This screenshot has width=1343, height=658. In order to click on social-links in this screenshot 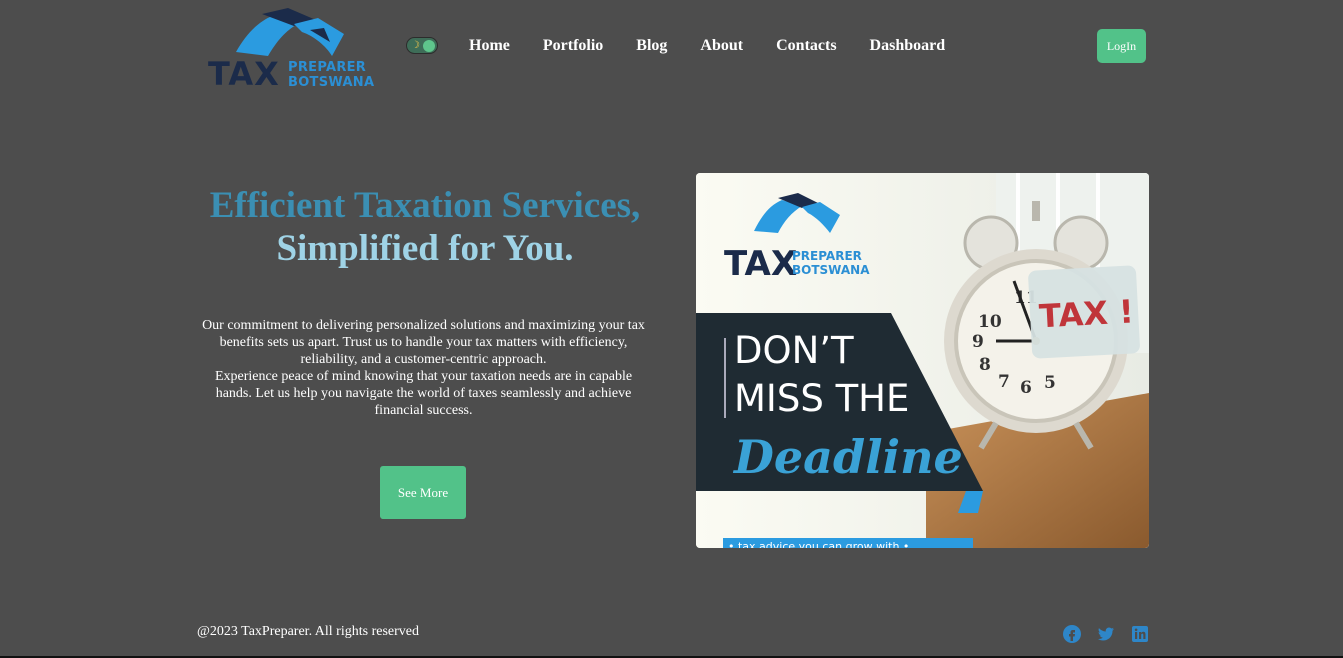, I will do `click(1106, 633)`.